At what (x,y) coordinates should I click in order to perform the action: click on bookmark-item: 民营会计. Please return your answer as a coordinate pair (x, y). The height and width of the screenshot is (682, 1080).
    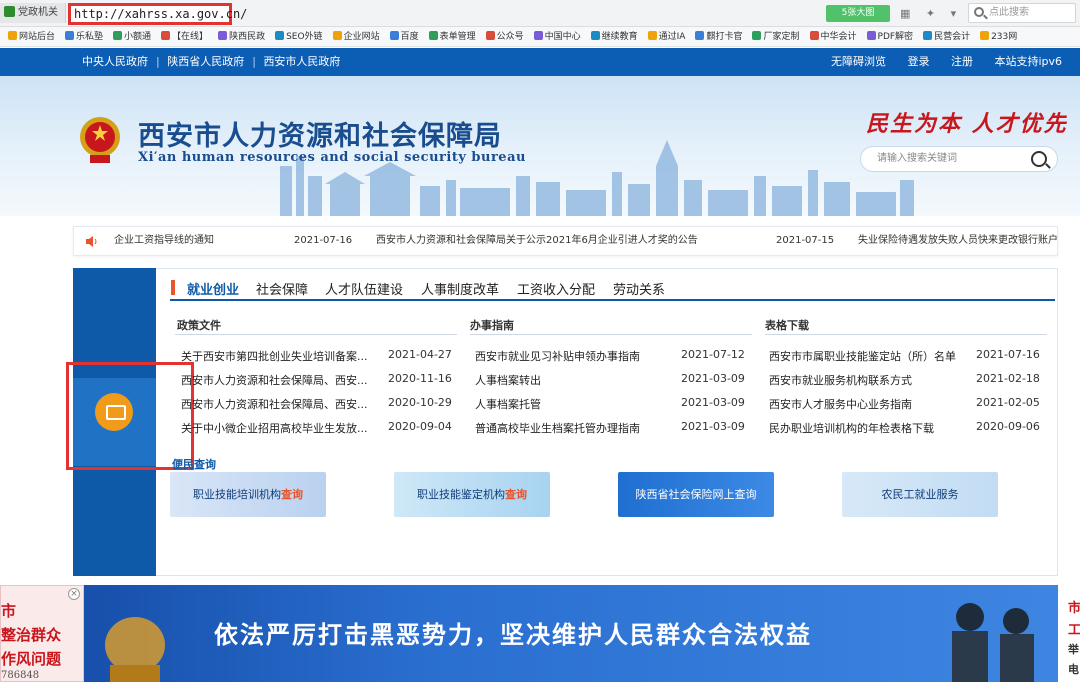
    Looking at the image, I should click on (947, 36).